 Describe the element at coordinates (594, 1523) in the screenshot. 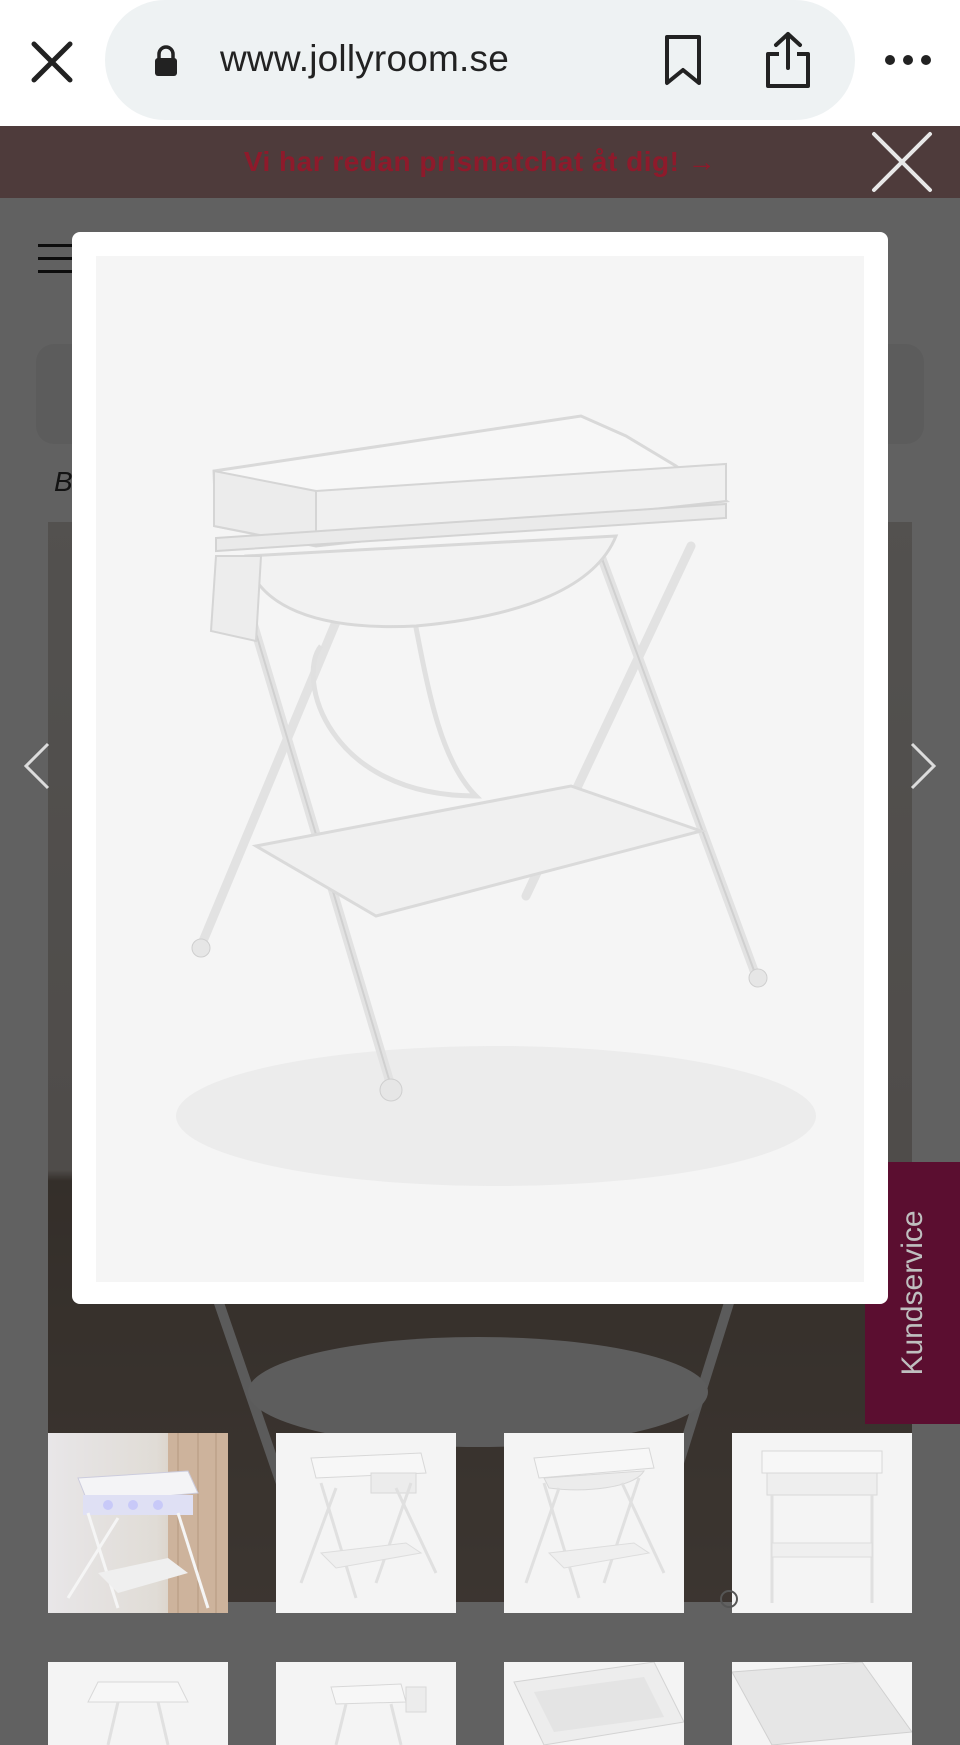

I see `thumbnail-front-angle-open` at that location.